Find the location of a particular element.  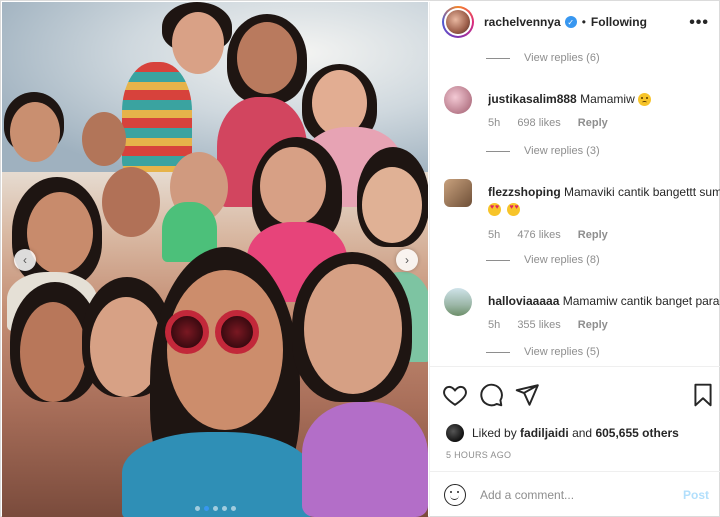

chevron-left-icon: ‹ is located at coordinates (25, 260).